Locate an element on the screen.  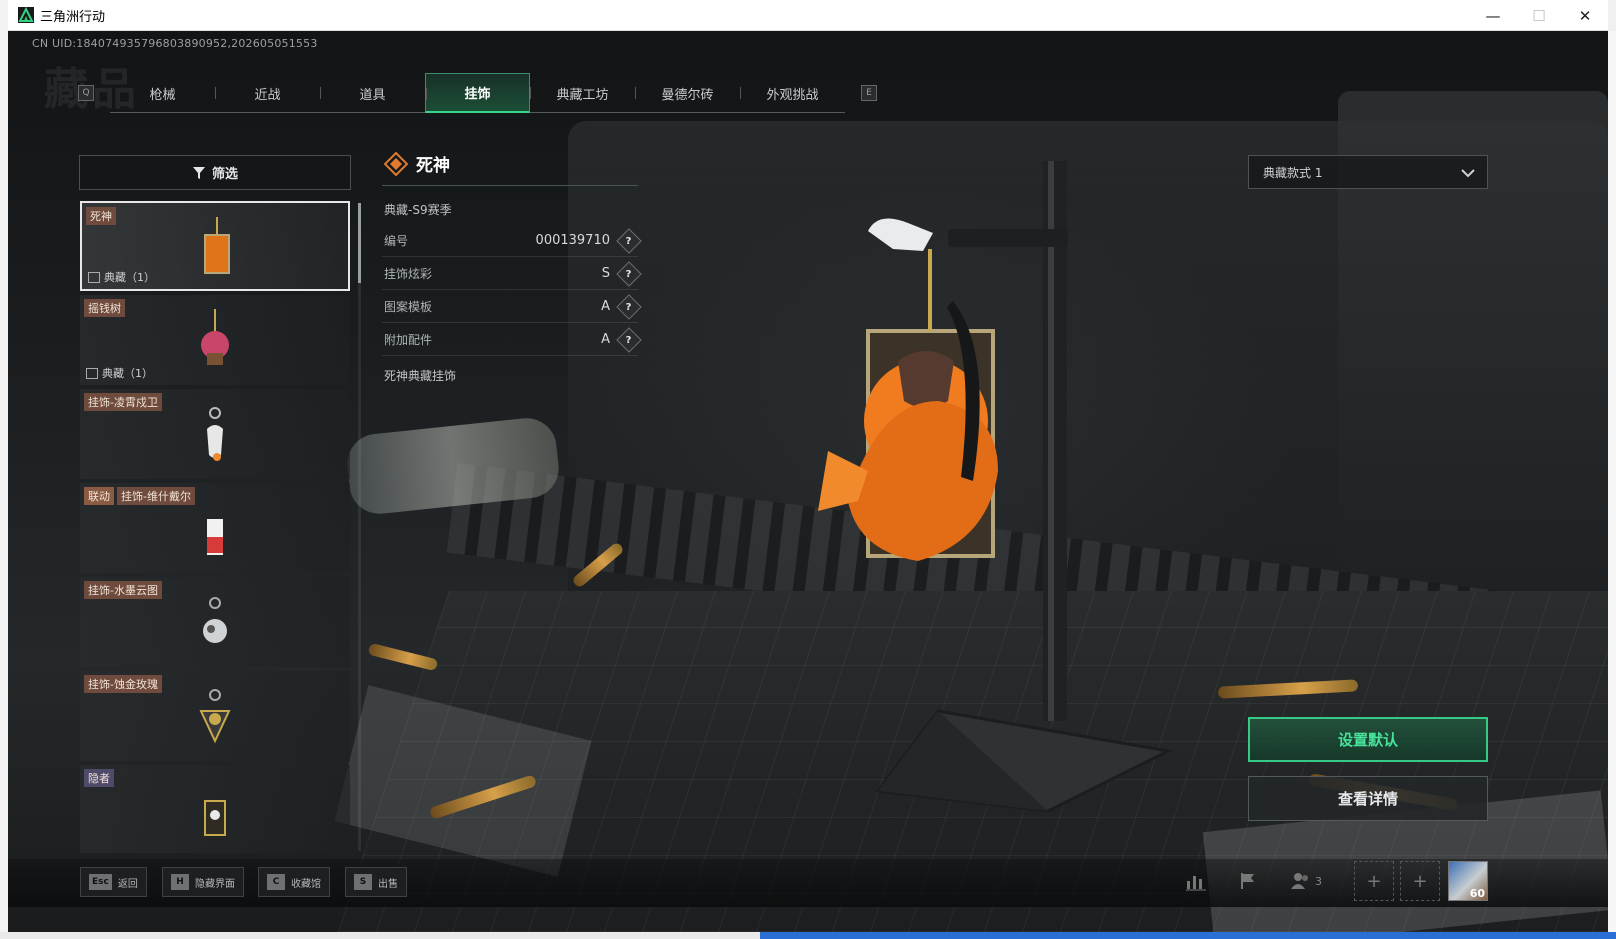
tab-appearance-challenge: 外观挑战 is located at coordinates (792, 93).